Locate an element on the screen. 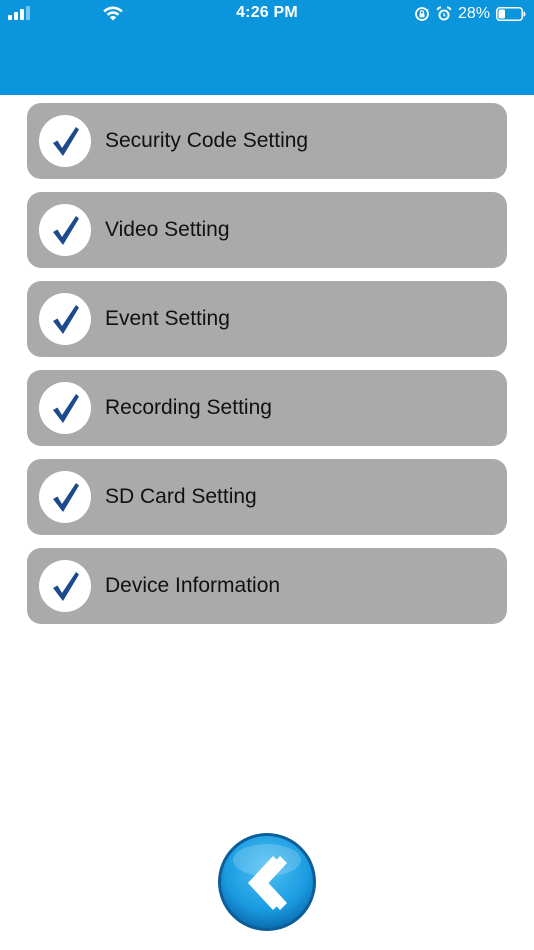  menu-item-label: Recording Setting is located at coordinates (188, 407).